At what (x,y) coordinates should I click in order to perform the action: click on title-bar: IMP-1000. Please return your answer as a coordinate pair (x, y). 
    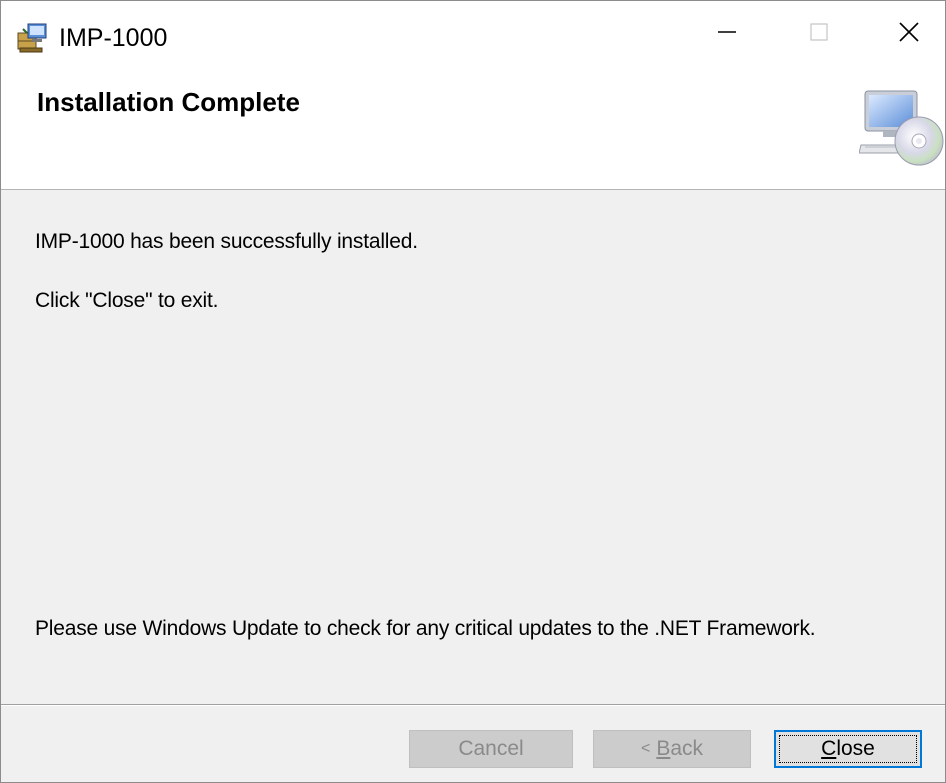
    Looking at the image, I should click on (473, 34).